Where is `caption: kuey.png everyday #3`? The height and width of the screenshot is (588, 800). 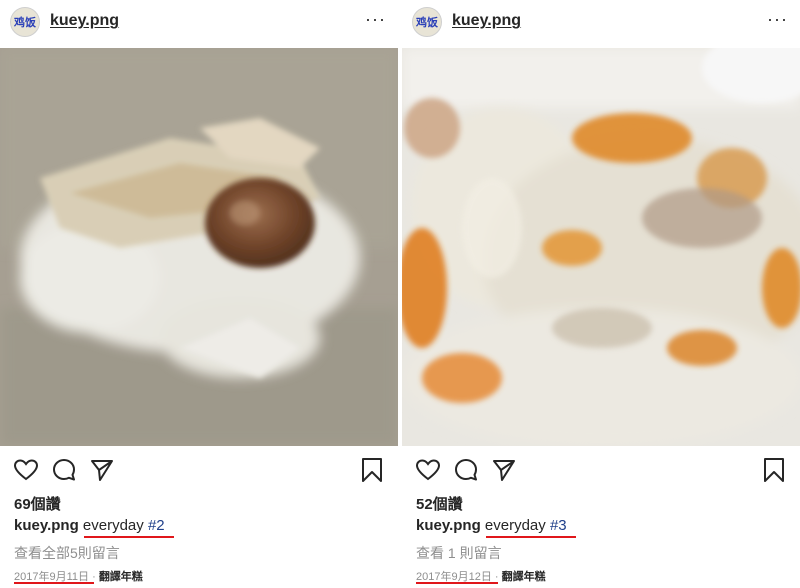 caption: kuey.png everyday #3 is located at coordinates (491, 525).